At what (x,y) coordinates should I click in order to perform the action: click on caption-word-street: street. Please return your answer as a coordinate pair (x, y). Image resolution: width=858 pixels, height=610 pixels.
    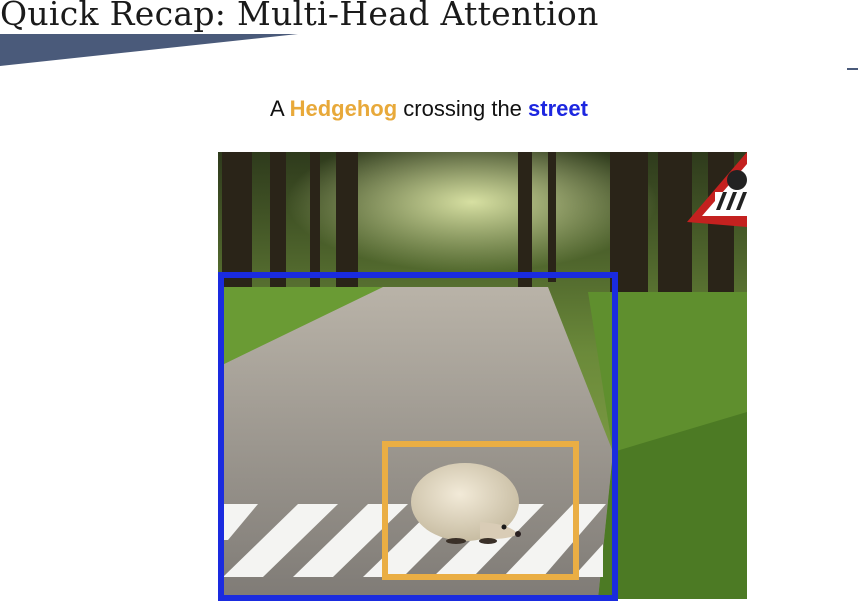
    Looking at the image, I should click on (558, 108).